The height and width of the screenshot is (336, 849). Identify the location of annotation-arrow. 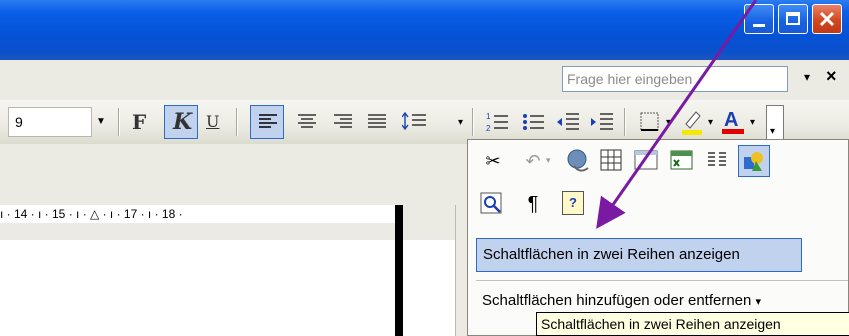
(677, 114).